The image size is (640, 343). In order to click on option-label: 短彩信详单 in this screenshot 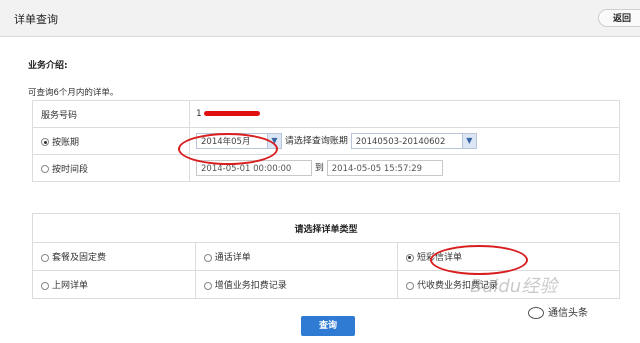, I will do `click(439, 258)`.